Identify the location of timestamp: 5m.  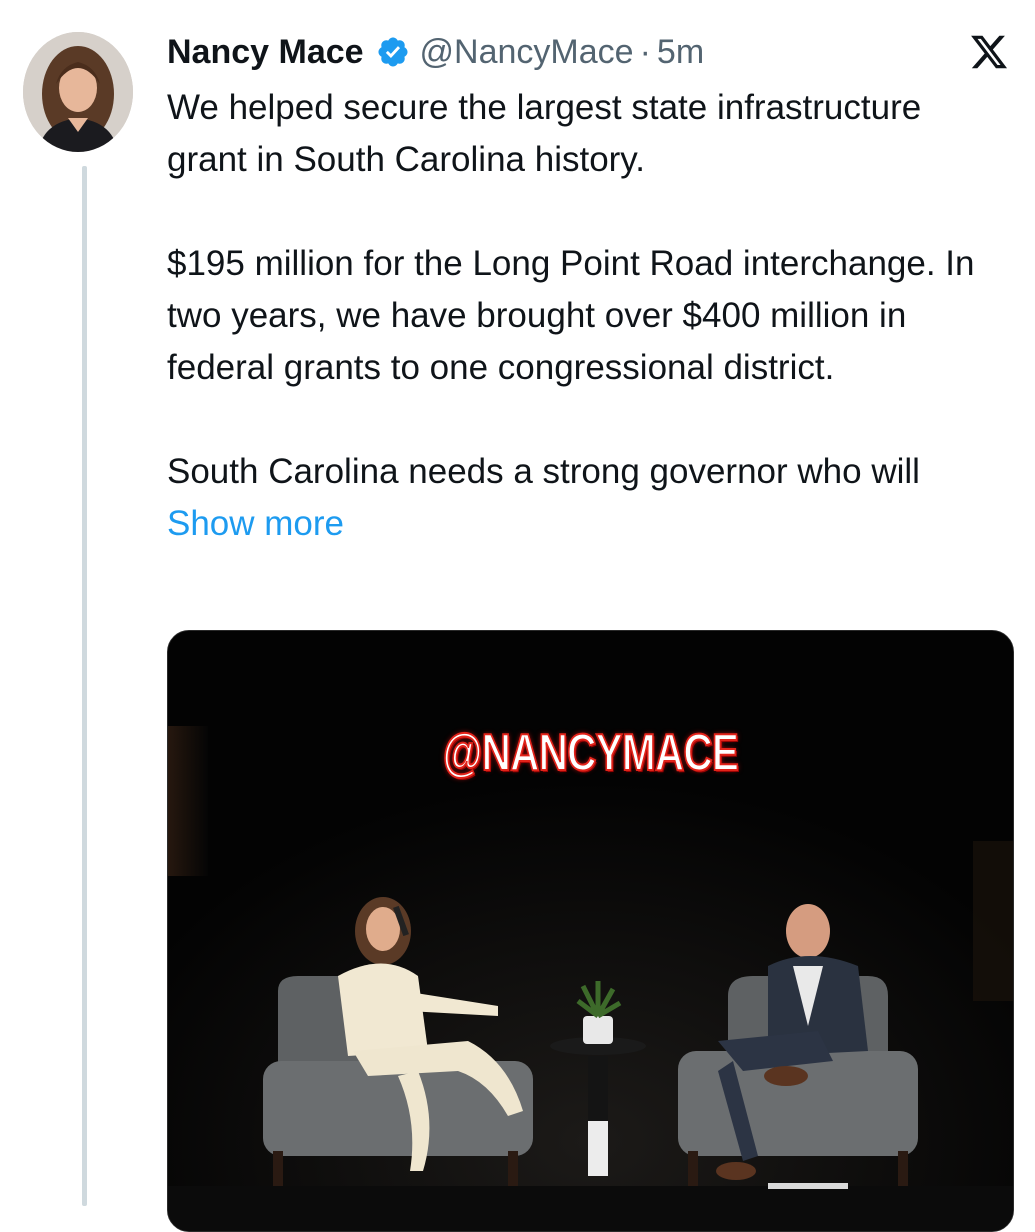
(680, 52).